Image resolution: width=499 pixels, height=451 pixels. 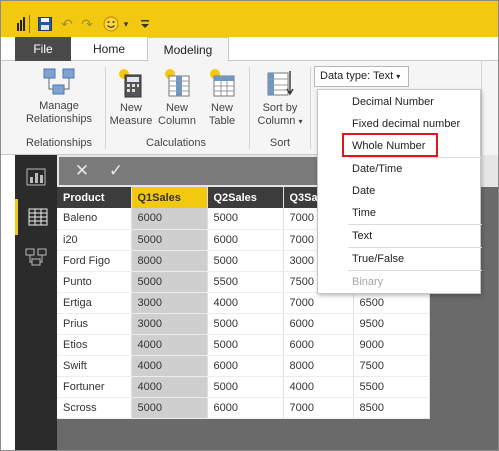 I want to click on ribbon-overflow, so click(x=489, y=108).